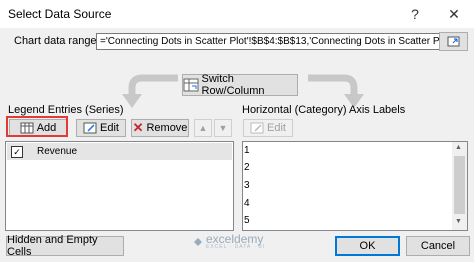  I want to click on collapse-range-button, so click(453, 41).